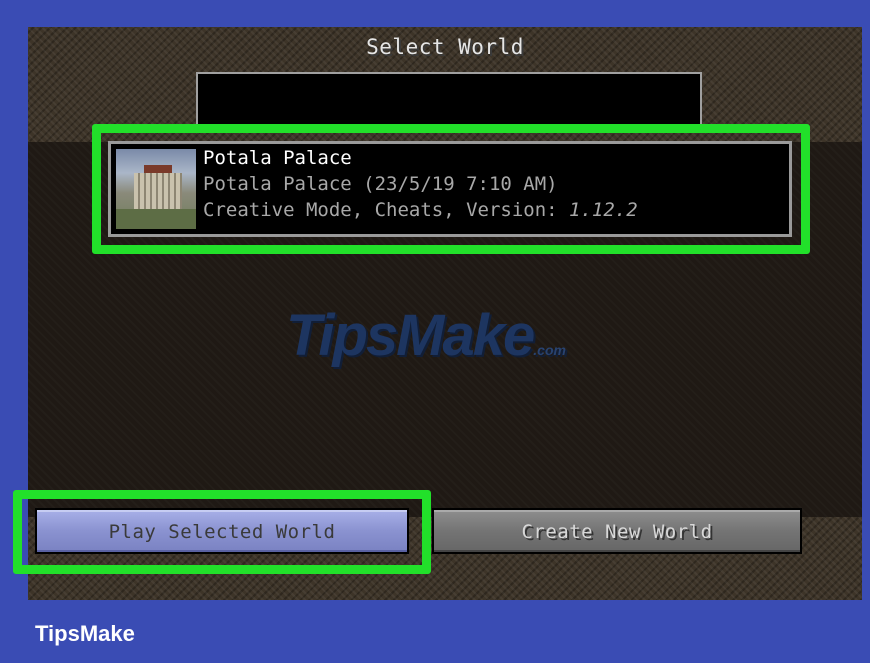 Image resolution: width=870 pixels, height=663 pixels. I want to click on screen-title: Select World, so click(445, 47).